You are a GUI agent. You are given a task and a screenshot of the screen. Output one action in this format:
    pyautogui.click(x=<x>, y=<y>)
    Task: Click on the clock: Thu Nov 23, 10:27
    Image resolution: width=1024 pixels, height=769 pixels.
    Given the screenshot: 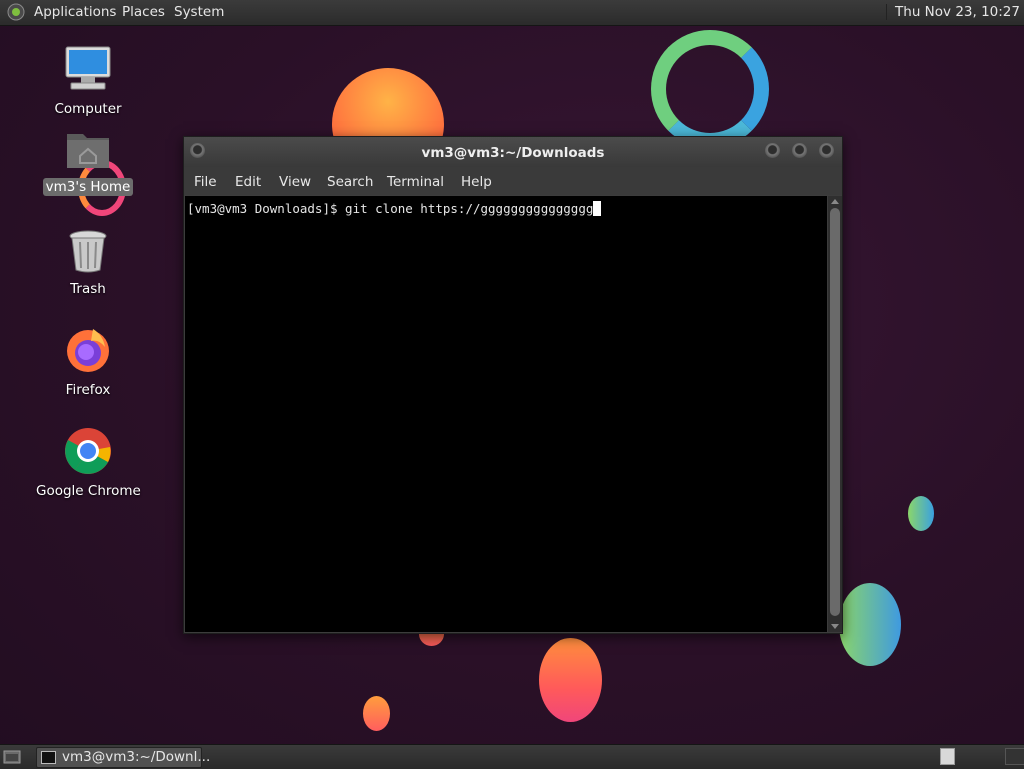 What is the action you would take?
    pyautogui.click(x=953, y=12)
    